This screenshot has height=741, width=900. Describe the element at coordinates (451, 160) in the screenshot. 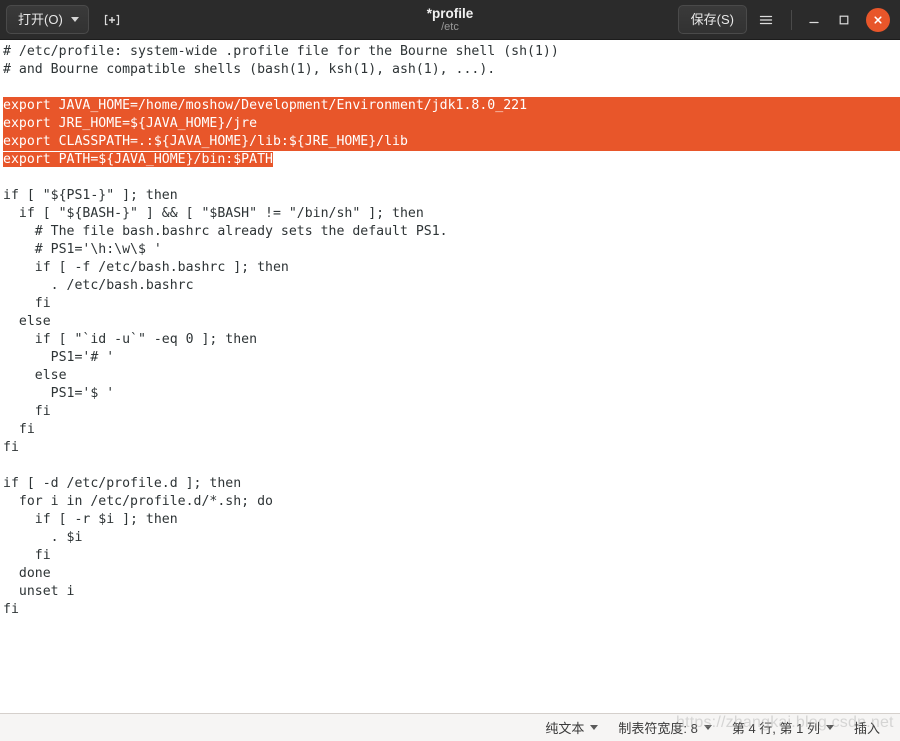

I see `code-line: export PATH=${JAVA_HOME}/bin:$PATH` at that location.